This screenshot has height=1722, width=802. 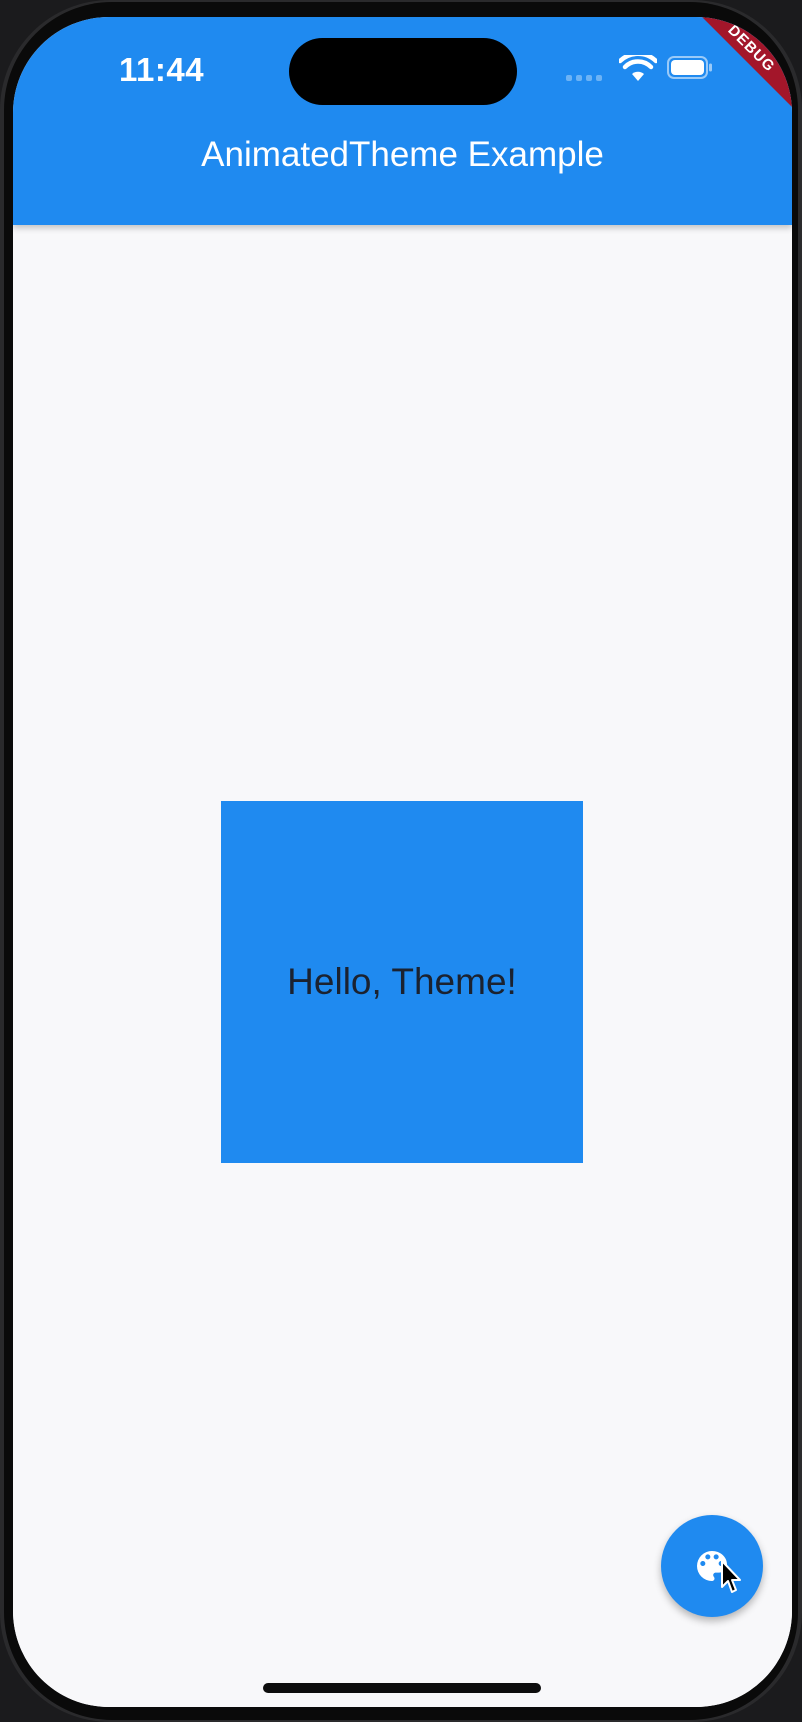 I want to click on wifi-icon, so click(x=638, y=68).